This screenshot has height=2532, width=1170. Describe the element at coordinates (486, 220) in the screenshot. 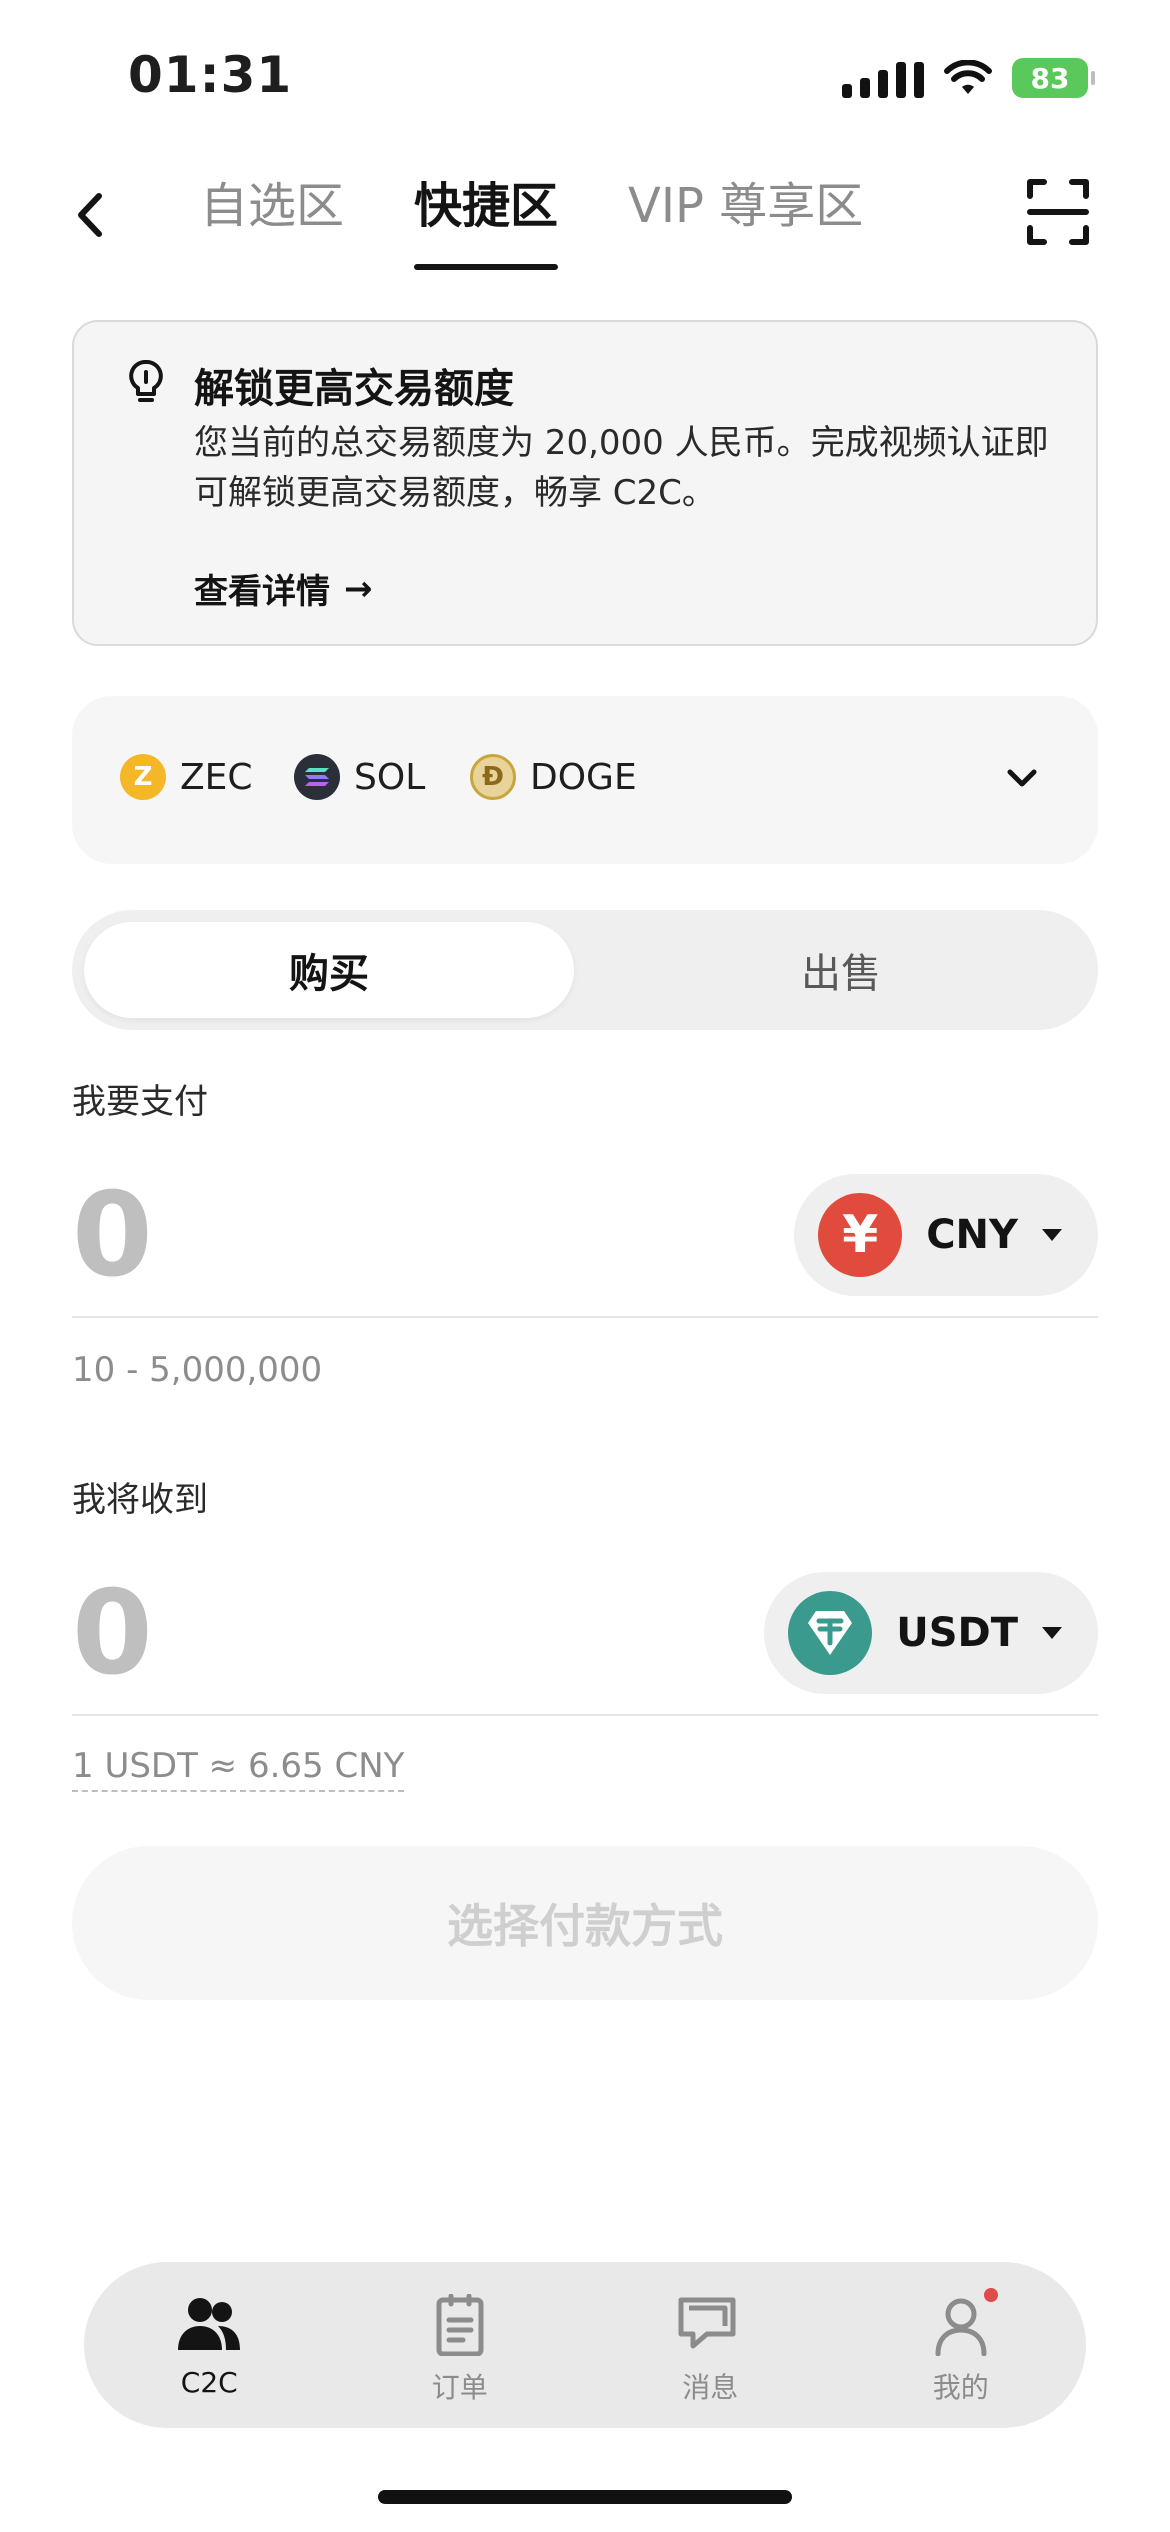

I see `tab-express: 快捷区` at that location.